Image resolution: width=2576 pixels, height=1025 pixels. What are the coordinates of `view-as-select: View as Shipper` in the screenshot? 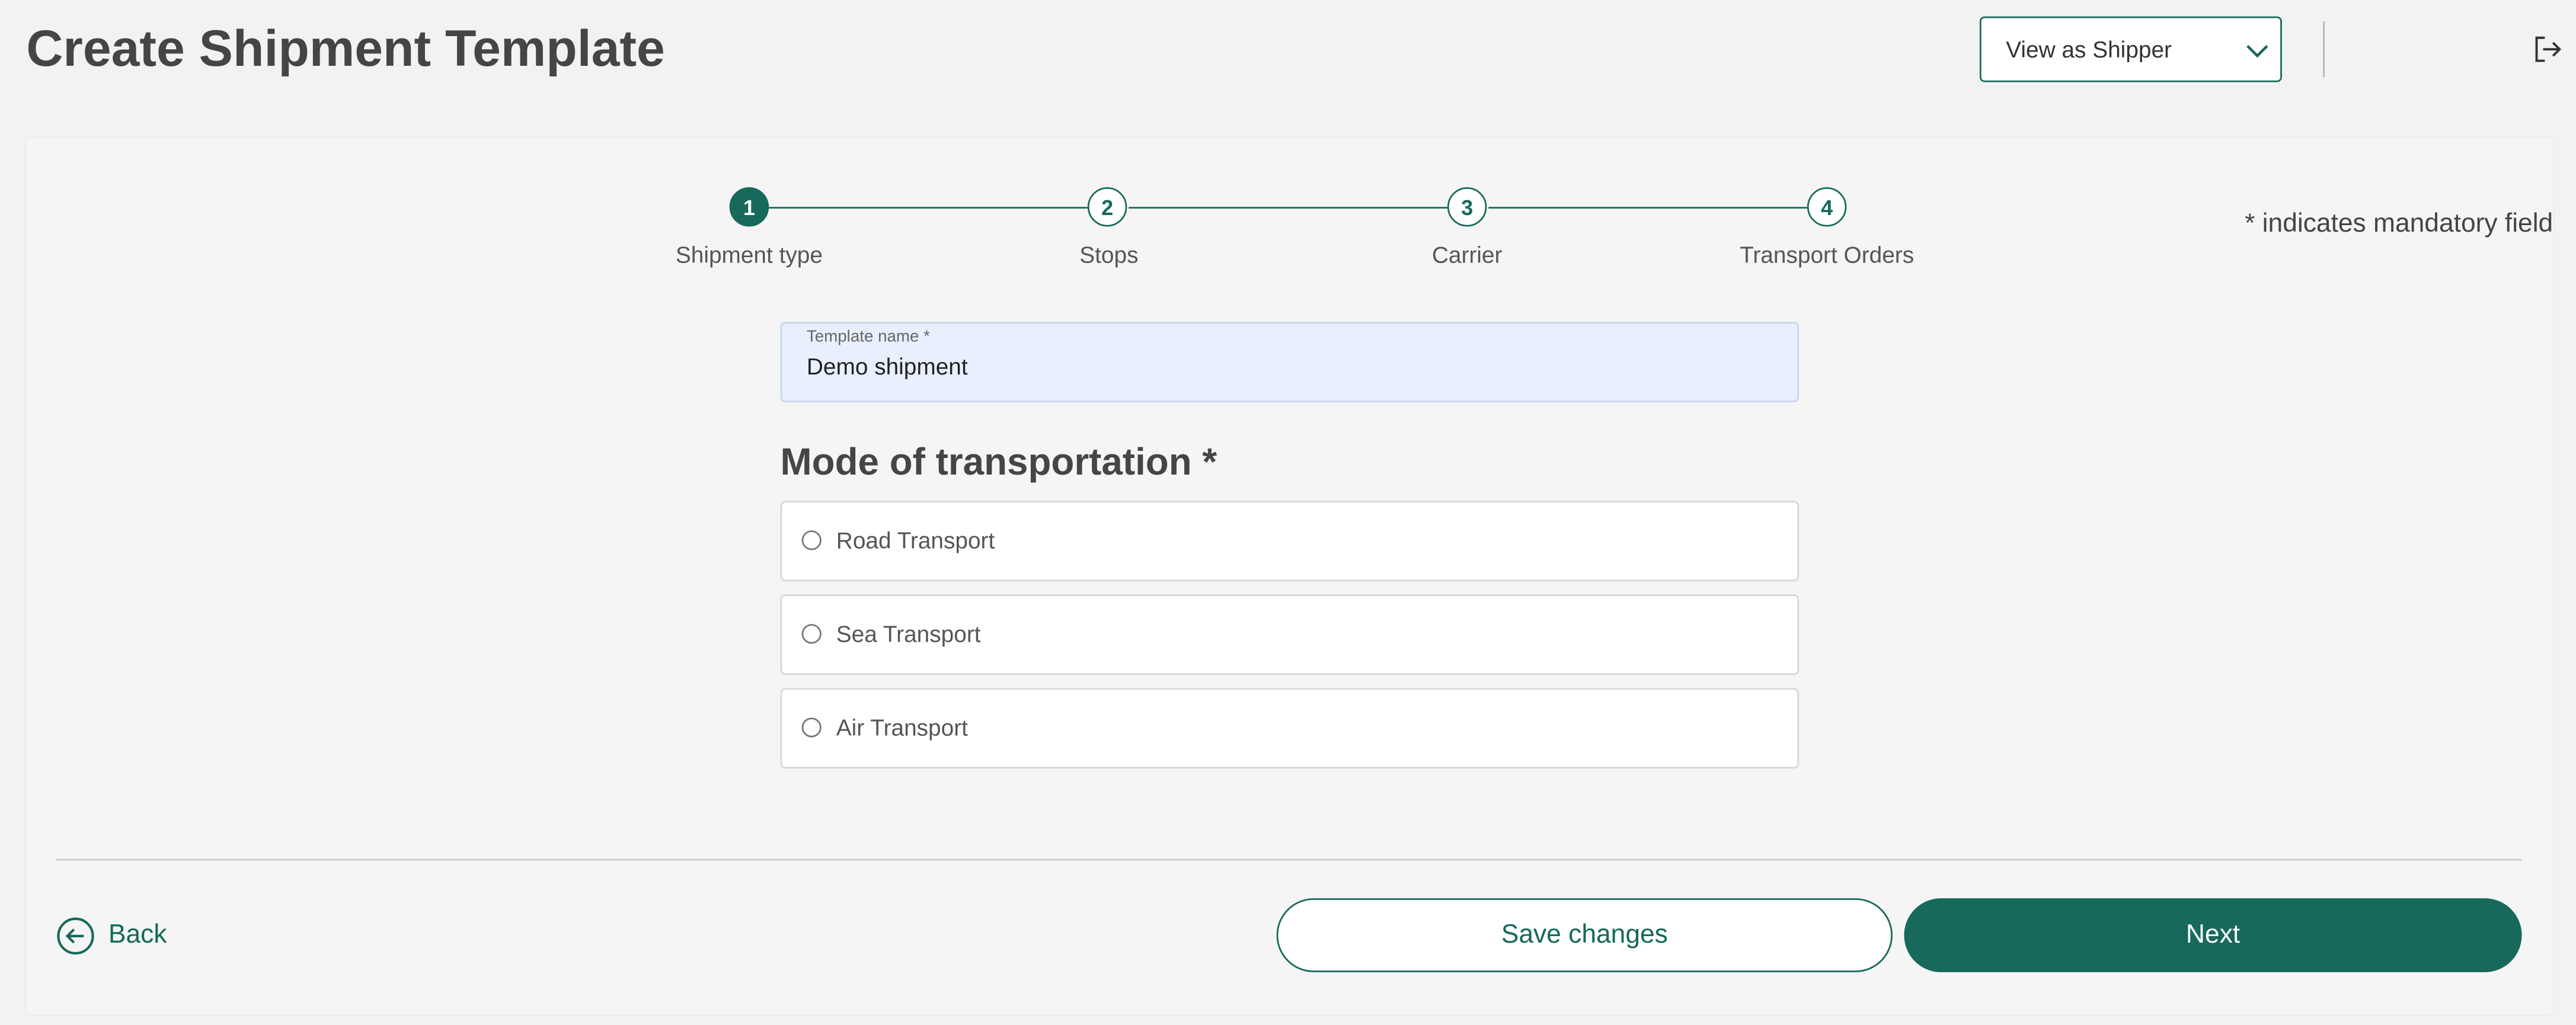 It's located at (2130, 49).